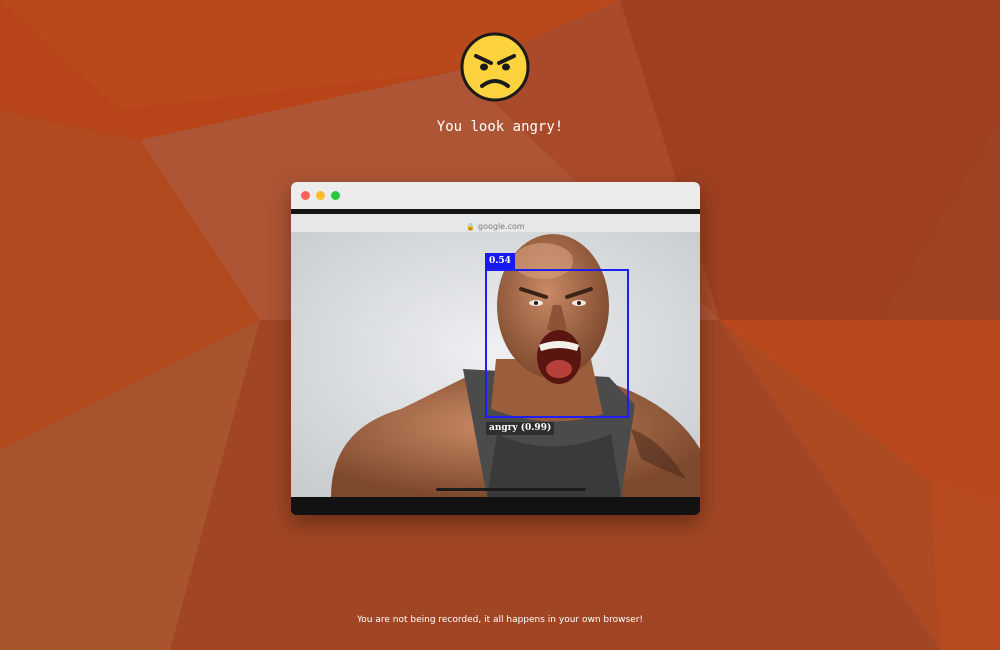  What do you see at coordinates (335, 195) in the screenshot?
I see `maximize-dot` at bounding box center [335, 195].